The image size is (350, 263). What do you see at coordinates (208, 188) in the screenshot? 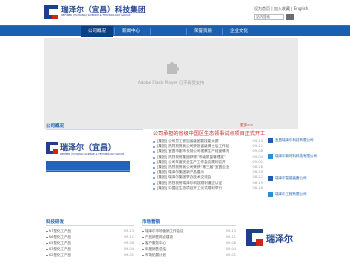
I see `news-item: [集团] 中国区生态项目开工仪式顺利举行 08-16` at bounding box center [208, 188].